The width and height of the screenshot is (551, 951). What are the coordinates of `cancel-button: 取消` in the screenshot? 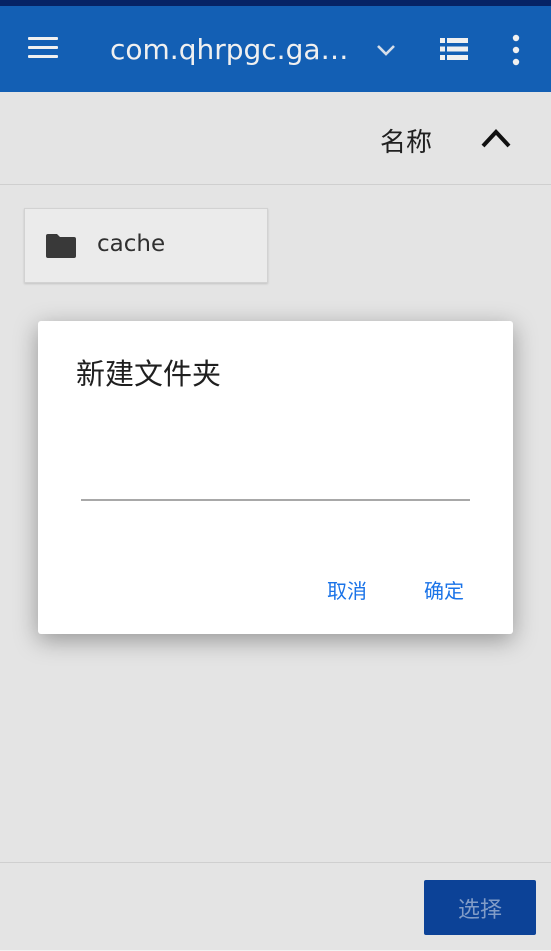 It's located at (347, 589).